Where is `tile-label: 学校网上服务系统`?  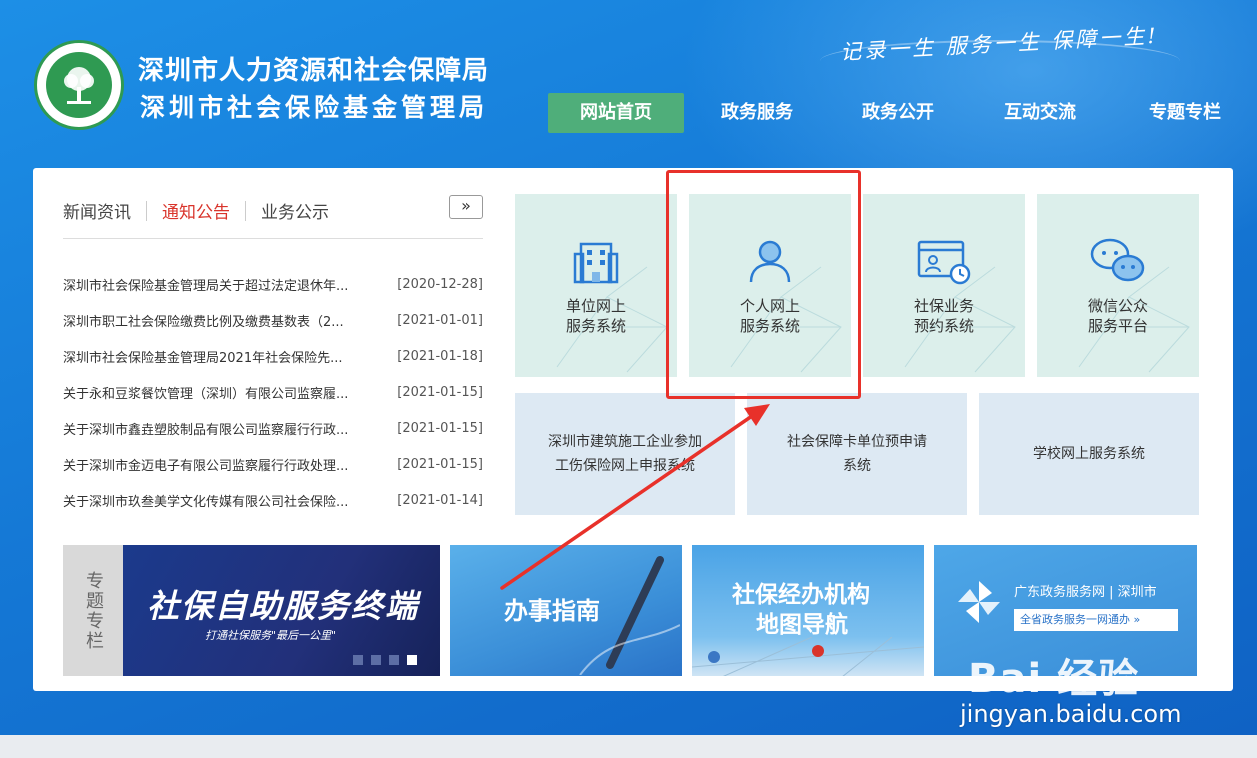
tile-label: 学校网上服务系统 is located at coordinates (1089, 454).